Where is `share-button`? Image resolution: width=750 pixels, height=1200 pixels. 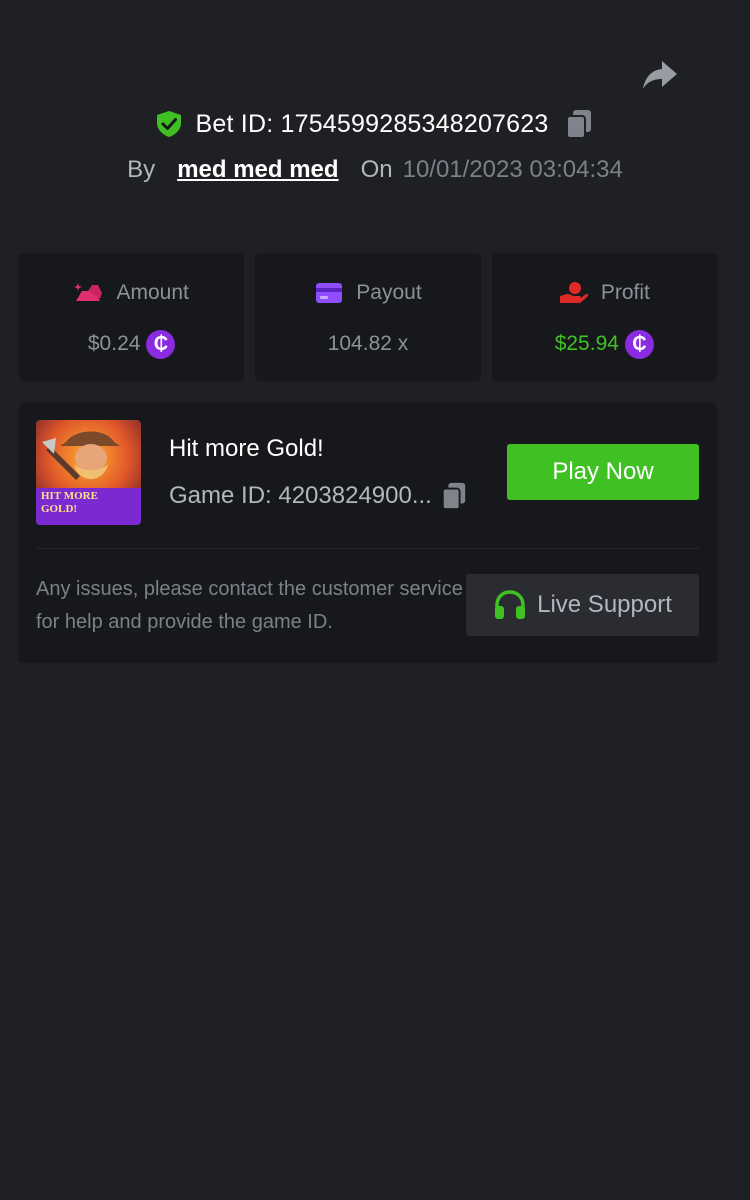
share-button is located at coordinates (660, 75).